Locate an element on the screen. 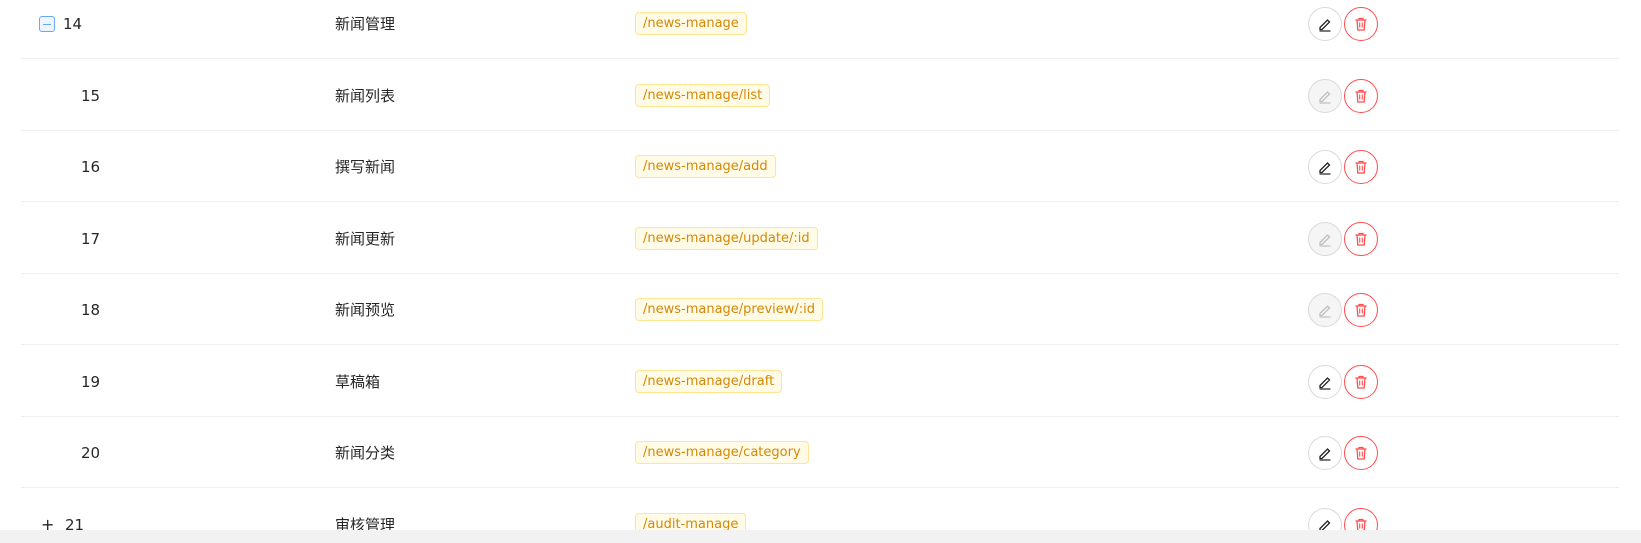 The height and width of the screenshot is (543, 1641). row-id: 18 is located at coordinates (91, 309).